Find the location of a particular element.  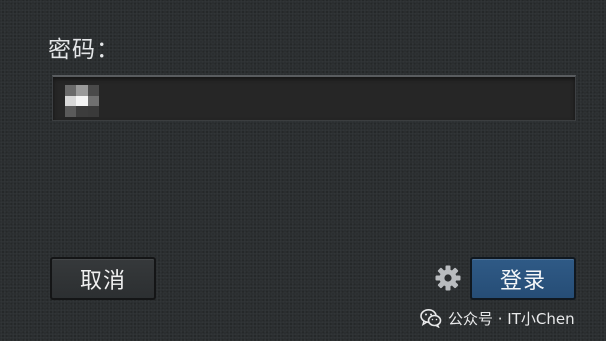

cancel-button: 取消 is located at coordinates (103, 278).